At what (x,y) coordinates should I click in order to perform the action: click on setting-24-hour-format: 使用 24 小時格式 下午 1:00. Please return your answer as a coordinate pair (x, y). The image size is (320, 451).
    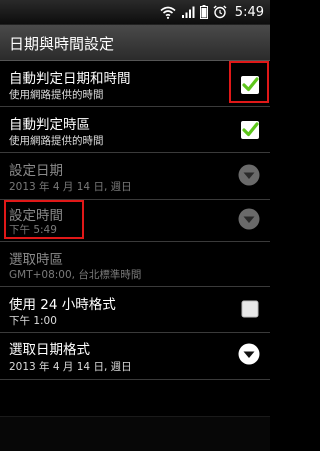
    Looking at the image, I should click on (135, 310).